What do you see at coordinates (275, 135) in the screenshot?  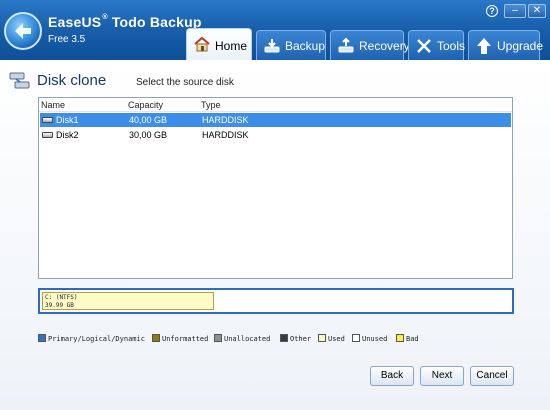 I see `table-row: Disk2 30,00 GB HARDDISK` at bounding box center [275, 135].